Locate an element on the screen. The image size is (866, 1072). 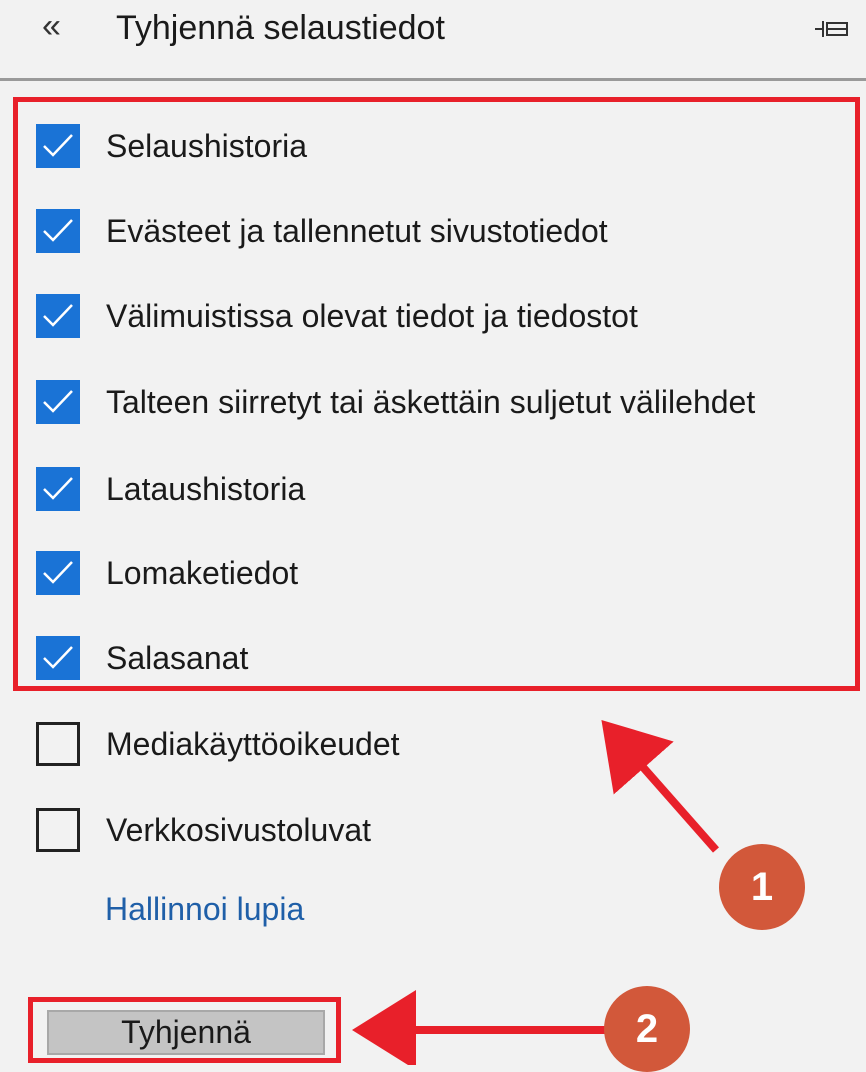
annotation-badge-2: 2 is located at coordinates (647, 1029).